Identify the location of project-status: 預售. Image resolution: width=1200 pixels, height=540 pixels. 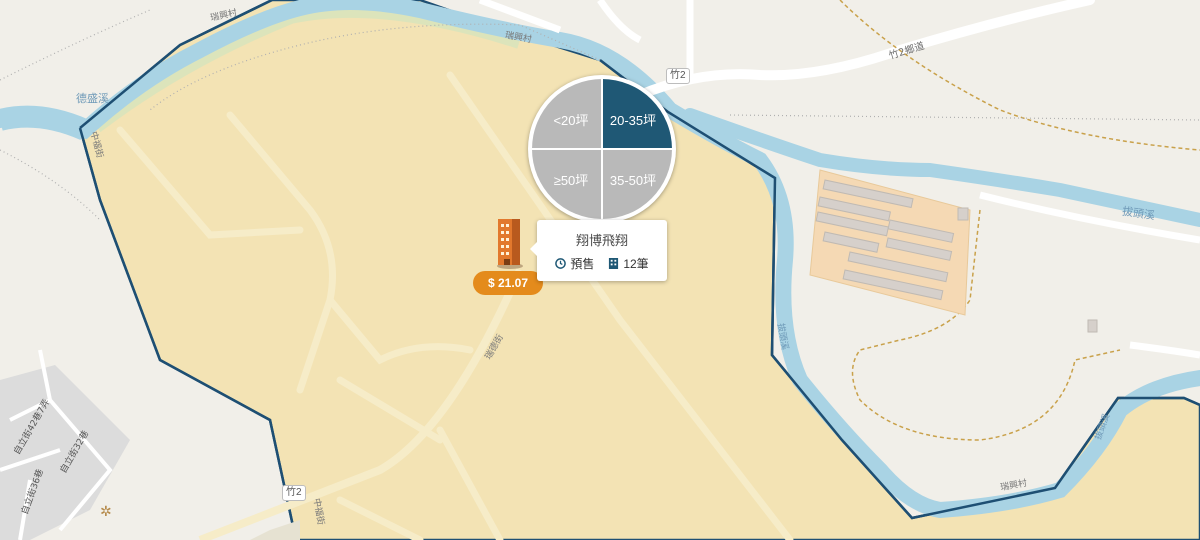
(574, 263).